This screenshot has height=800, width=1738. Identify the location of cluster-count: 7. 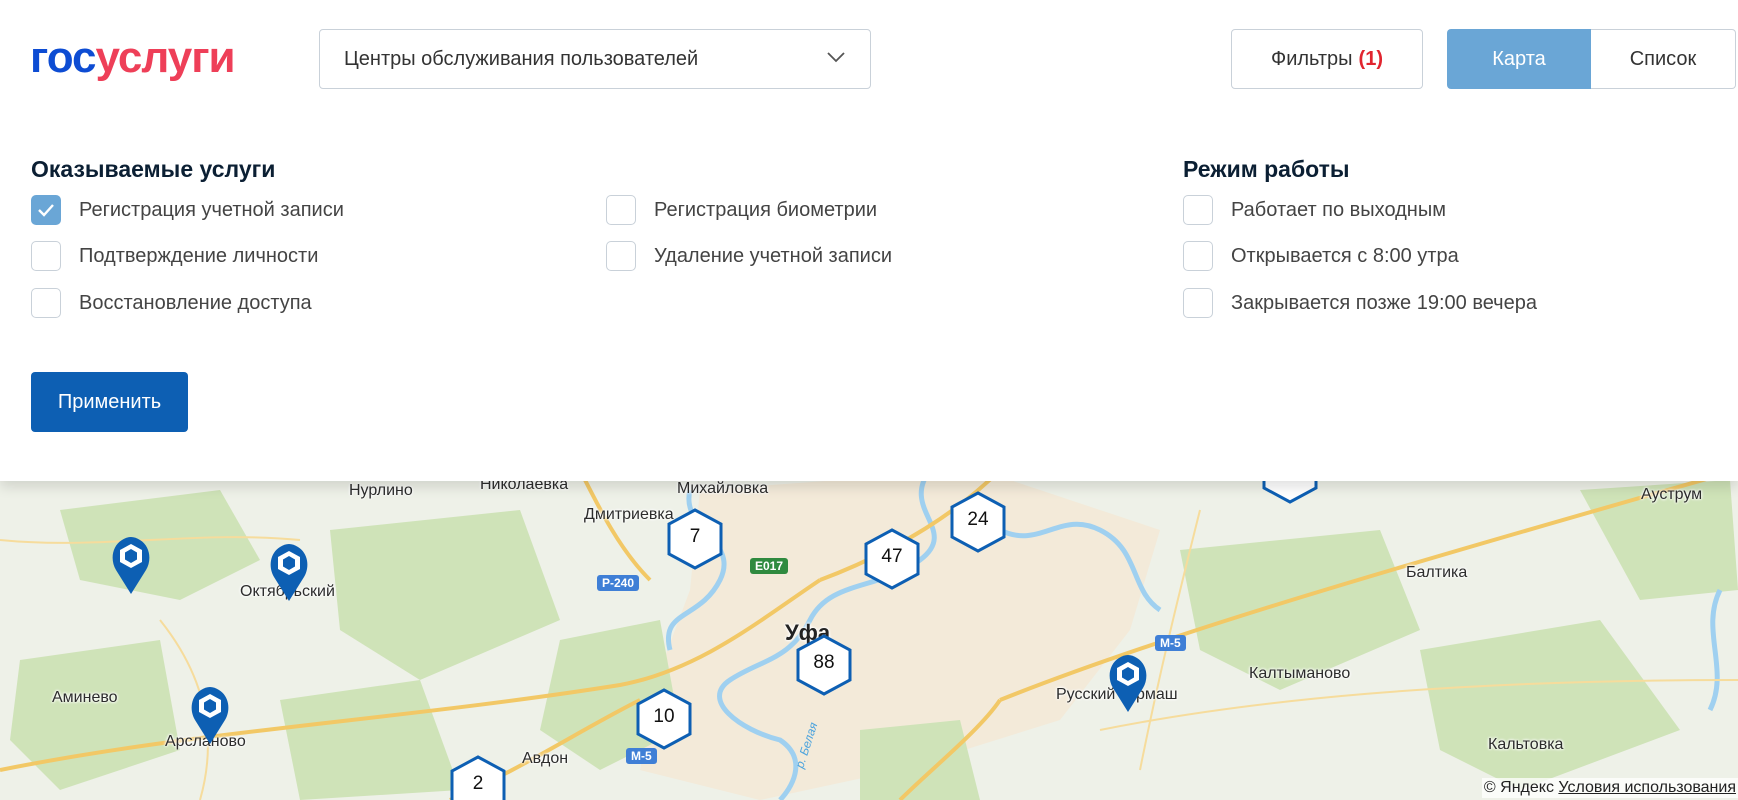
(695, 536).